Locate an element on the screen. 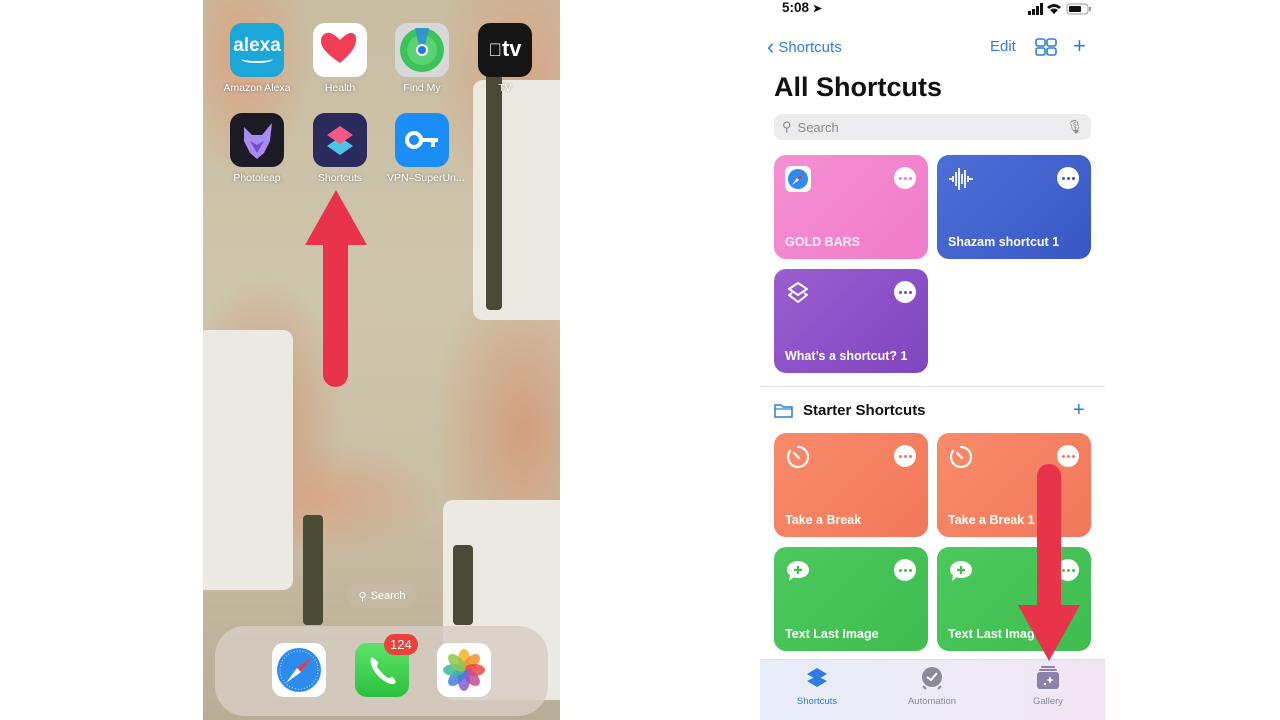  app-label: Amazon Alexa is located at coordinates (257, 88).